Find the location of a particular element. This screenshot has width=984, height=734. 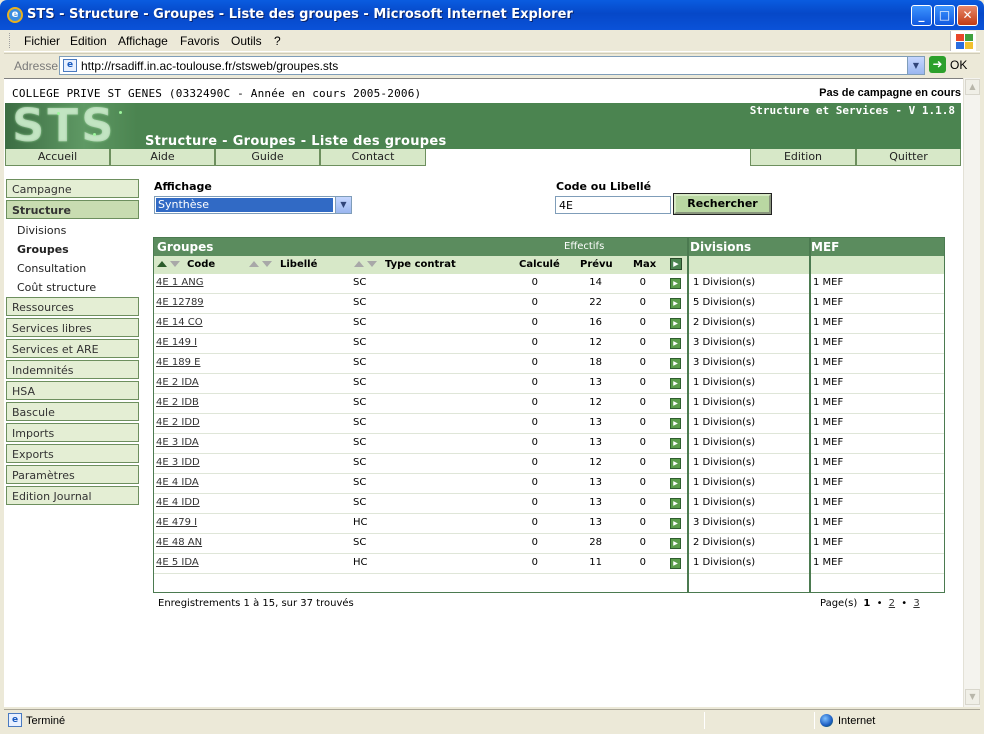

sidebar-item-campagne: Campagne is located at coordinates (72, 188).